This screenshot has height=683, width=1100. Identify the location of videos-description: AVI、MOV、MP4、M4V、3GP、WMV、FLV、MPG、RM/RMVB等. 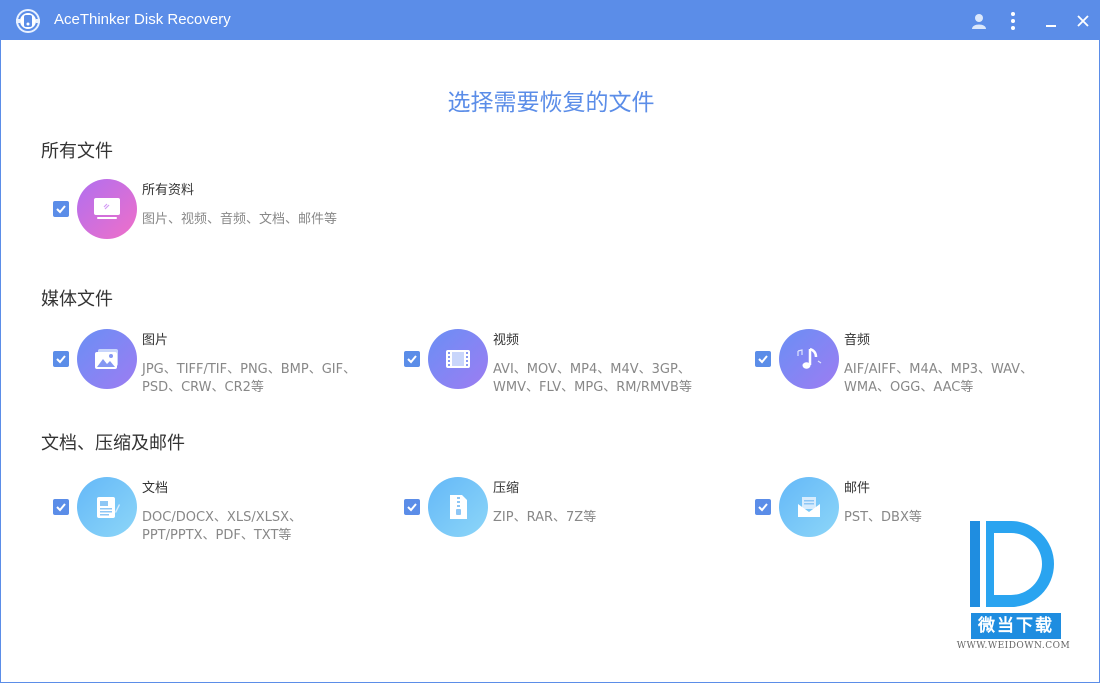
(592, 378).